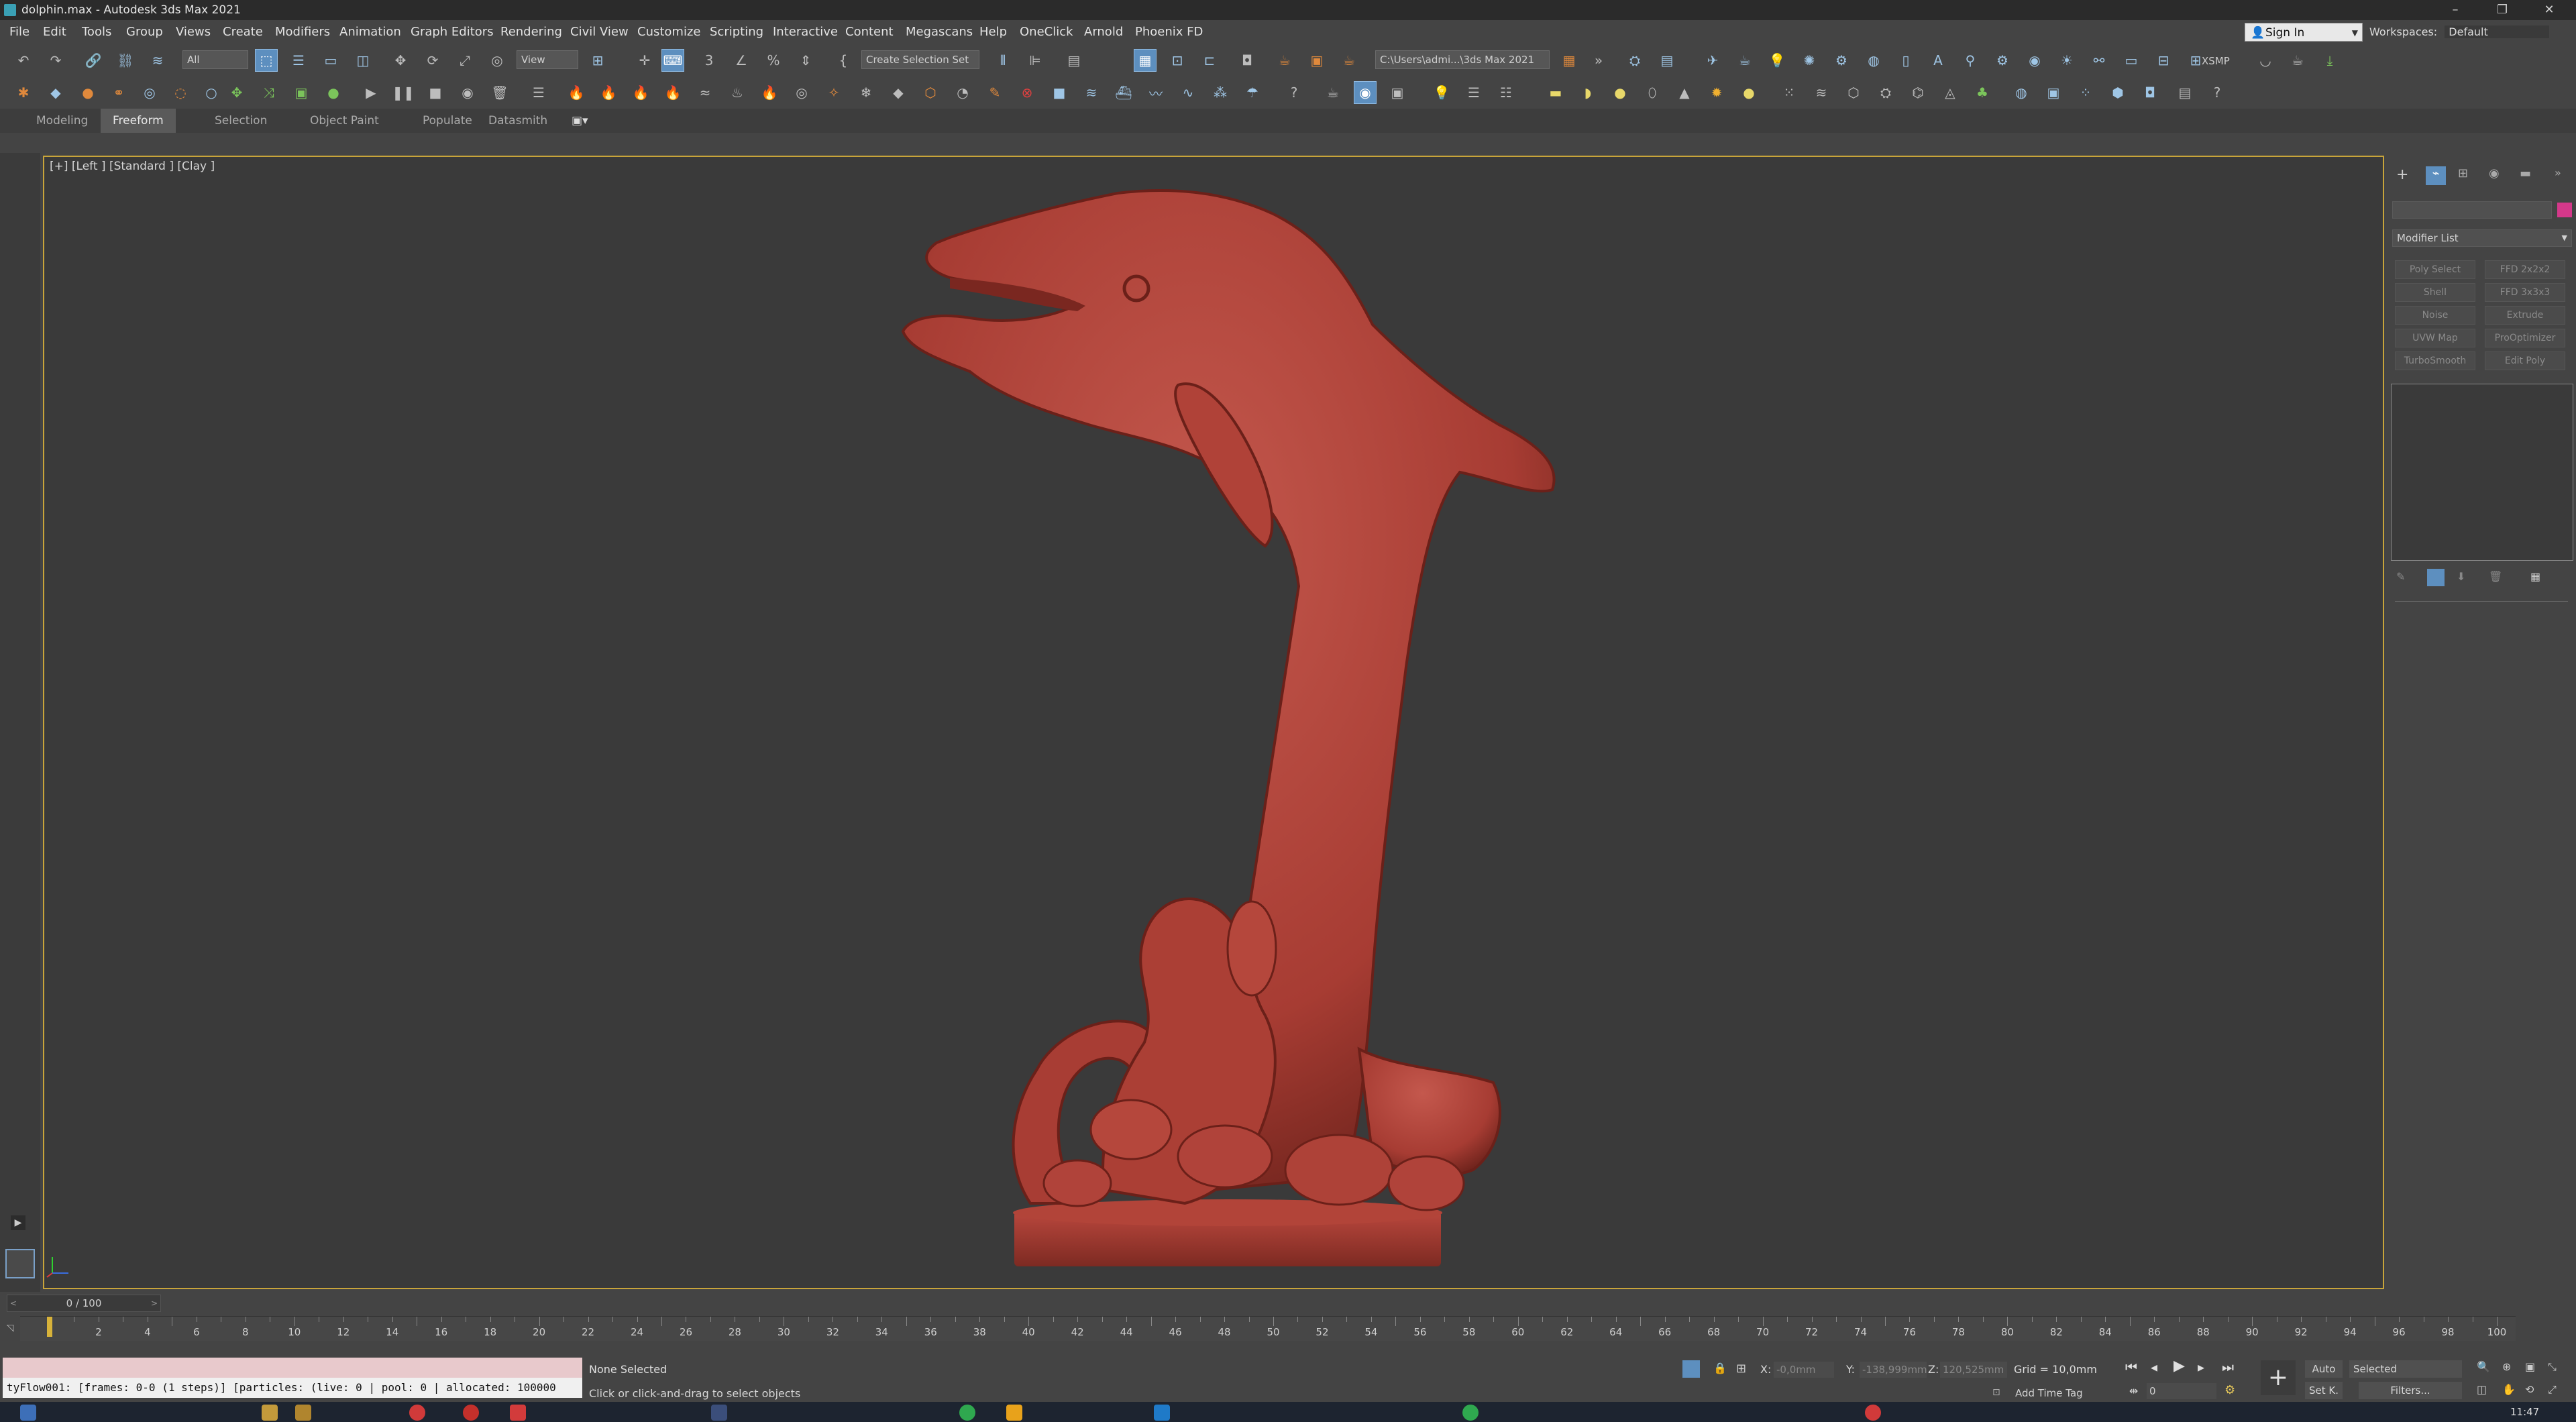 This screenshot has height=1422, width=2576. Describe the element at coordinates (1462, 59) in the screenshot. I see `project-folder-dropdown: C:\Users\admi...\3ds Max 2021` at that location.